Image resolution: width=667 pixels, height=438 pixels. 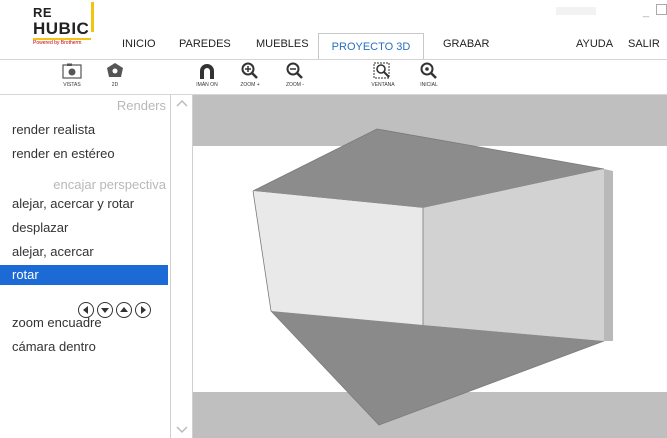 I want to click on panel-scrollbar, so click(x=181, y=266).